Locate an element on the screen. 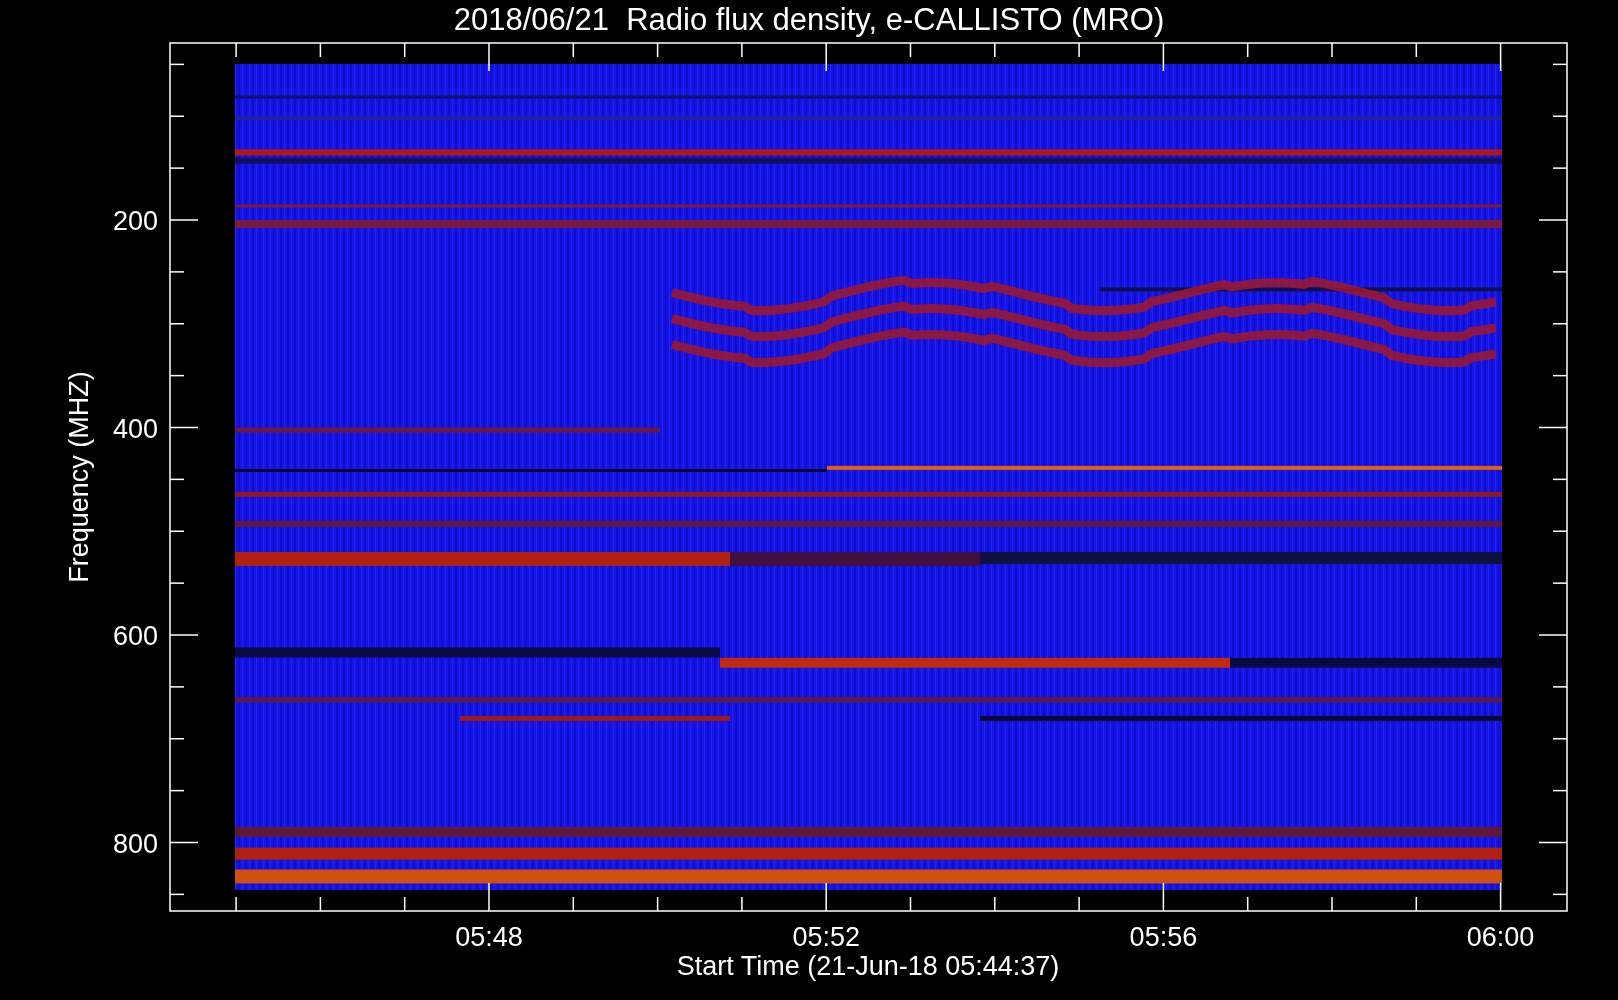 This screenshot has height=1000, width=1618. chart-title: 2018/06/21 Radio flux density, e-CALLISTO (MRO) is located at coordinates (809, 19).